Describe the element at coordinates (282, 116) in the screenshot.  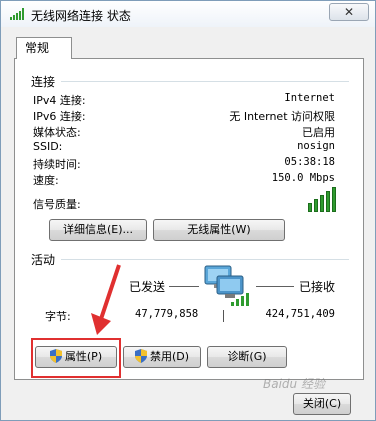
I see `ipv6-value: 无 Internet 访问权限` at that location.